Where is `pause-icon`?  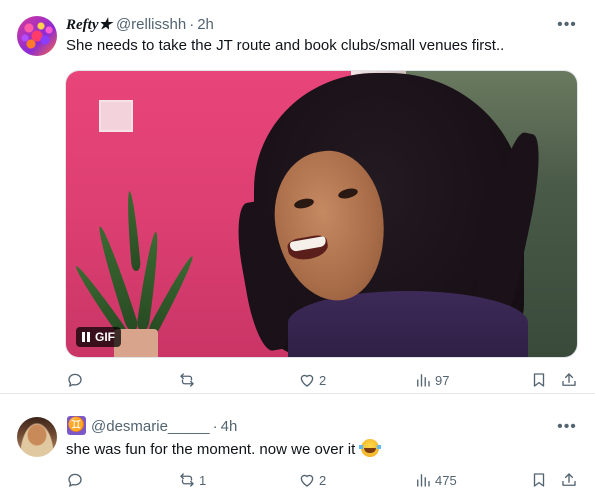 pause-icon is located at coordinates (86, 337).